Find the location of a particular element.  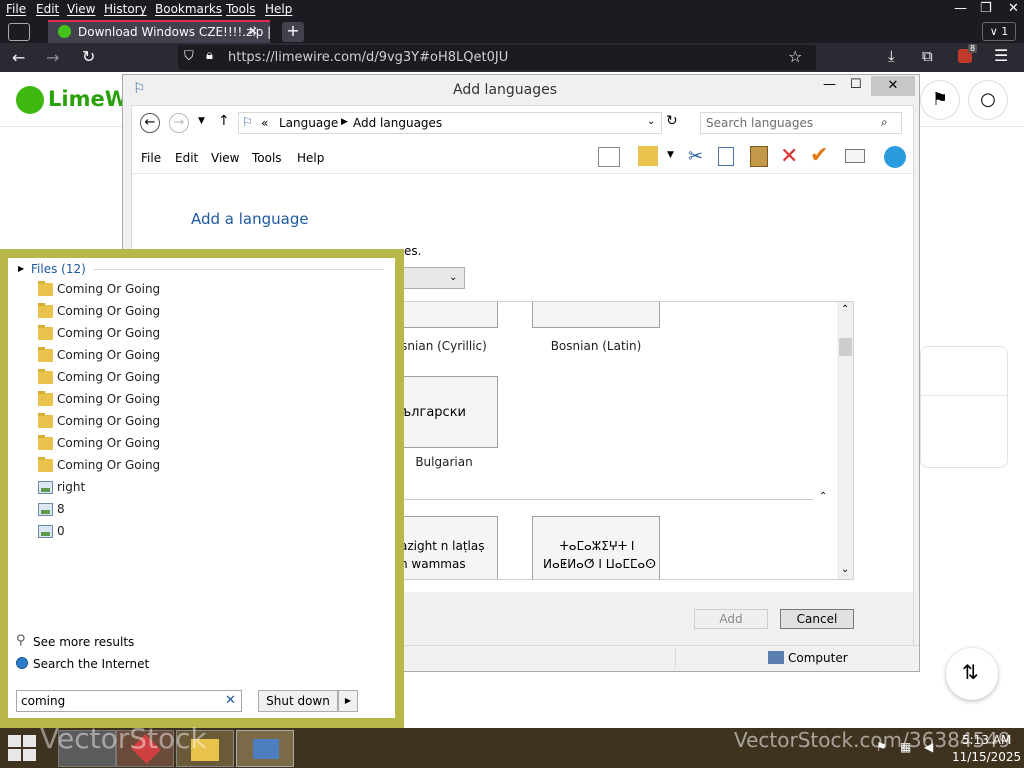

files-group-header: Files (12) is located at coordinates (58, 269).